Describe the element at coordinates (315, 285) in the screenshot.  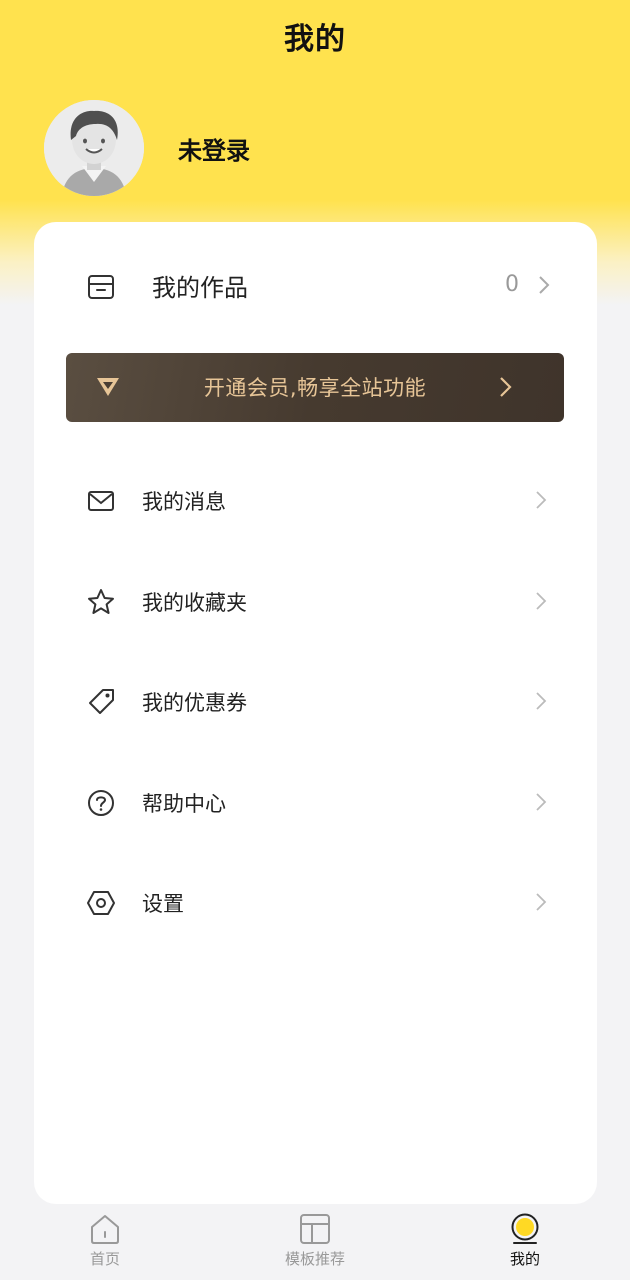
I see `my-works-row: 我的作品 0` at that location.